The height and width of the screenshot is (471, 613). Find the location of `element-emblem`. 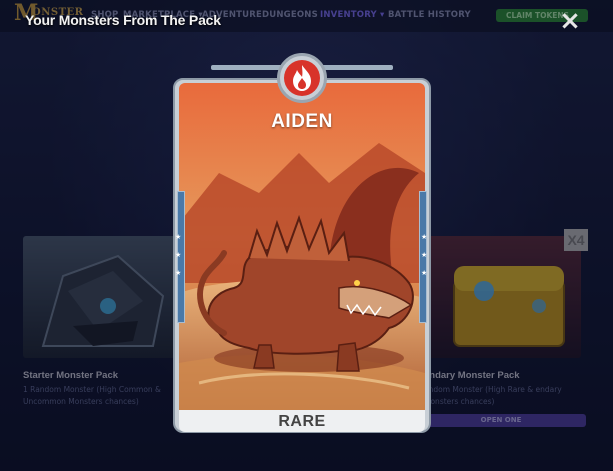

element-emblem is located at coordinates (302, 78).